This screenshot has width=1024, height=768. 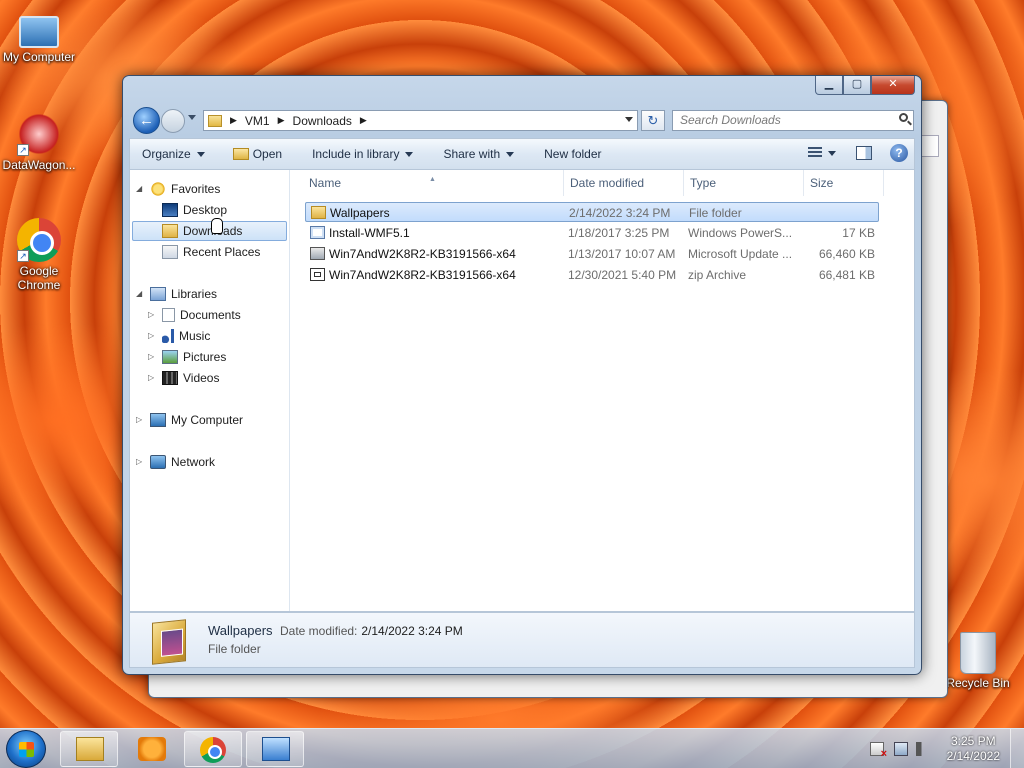 I want to click on organize-label: Organize, so click(x=166, y=154).